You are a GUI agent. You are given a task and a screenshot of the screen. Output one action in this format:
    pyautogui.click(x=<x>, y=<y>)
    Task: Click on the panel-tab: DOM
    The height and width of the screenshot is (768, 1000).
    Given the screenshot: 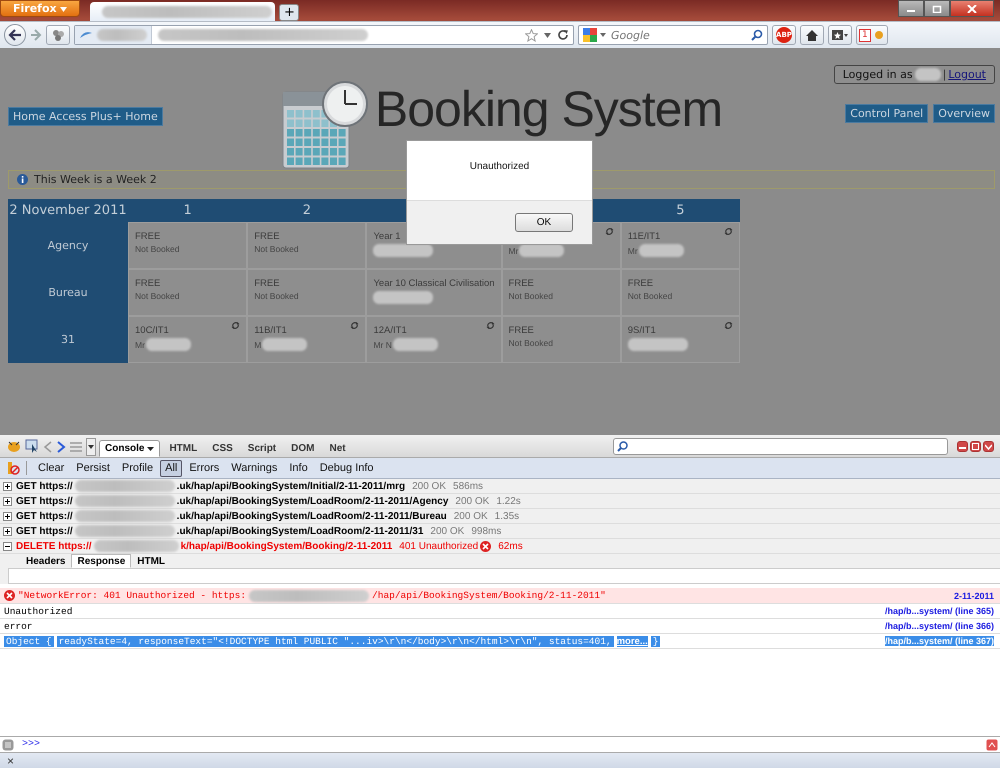 What is the action you would take?
    pyautogui.click(x=302, y=448)
    